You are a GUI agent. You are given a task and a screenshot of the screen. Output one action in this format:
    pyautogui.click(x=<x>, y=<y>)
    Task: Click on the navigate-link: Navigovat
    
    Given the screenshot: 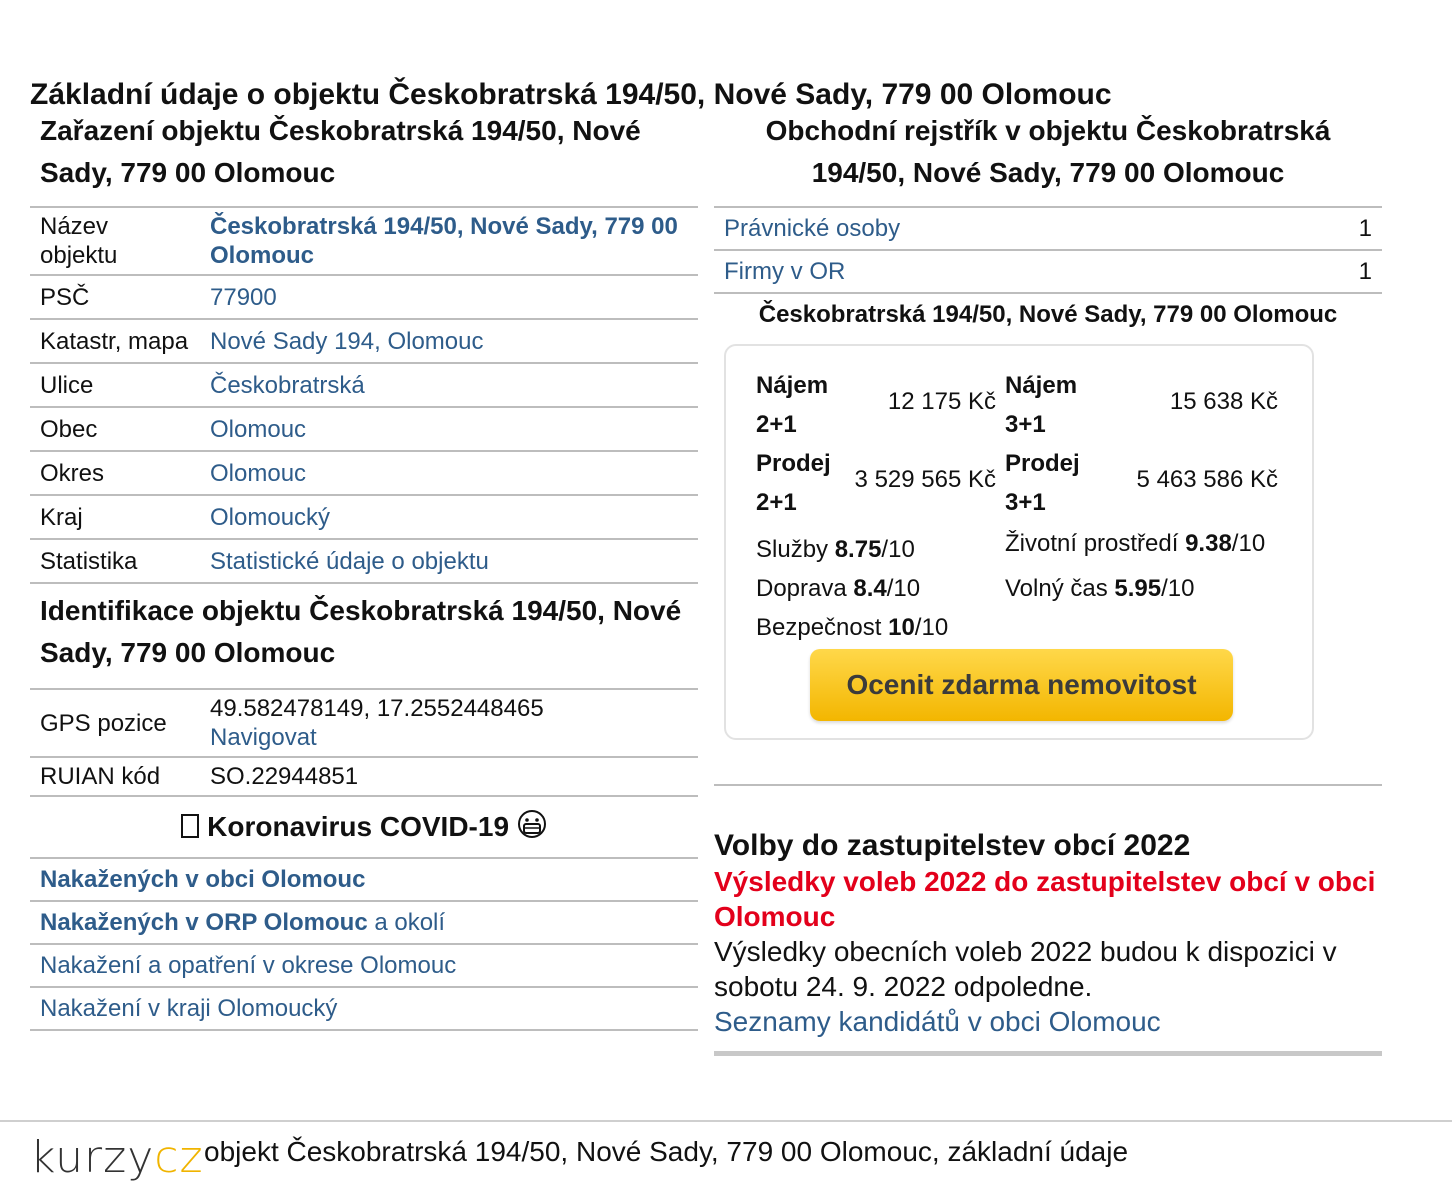 What is the action you would take?
    pyautogui.click(x=263, y=737)
    